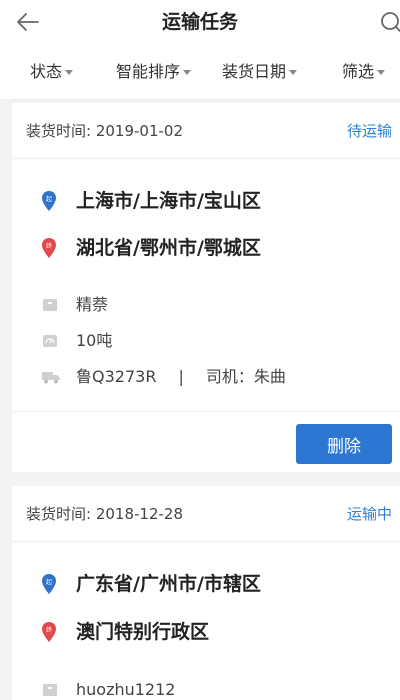 This screenshot has width=400, height=700. What do you see at coordinates (168, 201) in the screenshot?
I see `origin-address: 上海市/上海市/宝山区` at bounding box center [168, 201].